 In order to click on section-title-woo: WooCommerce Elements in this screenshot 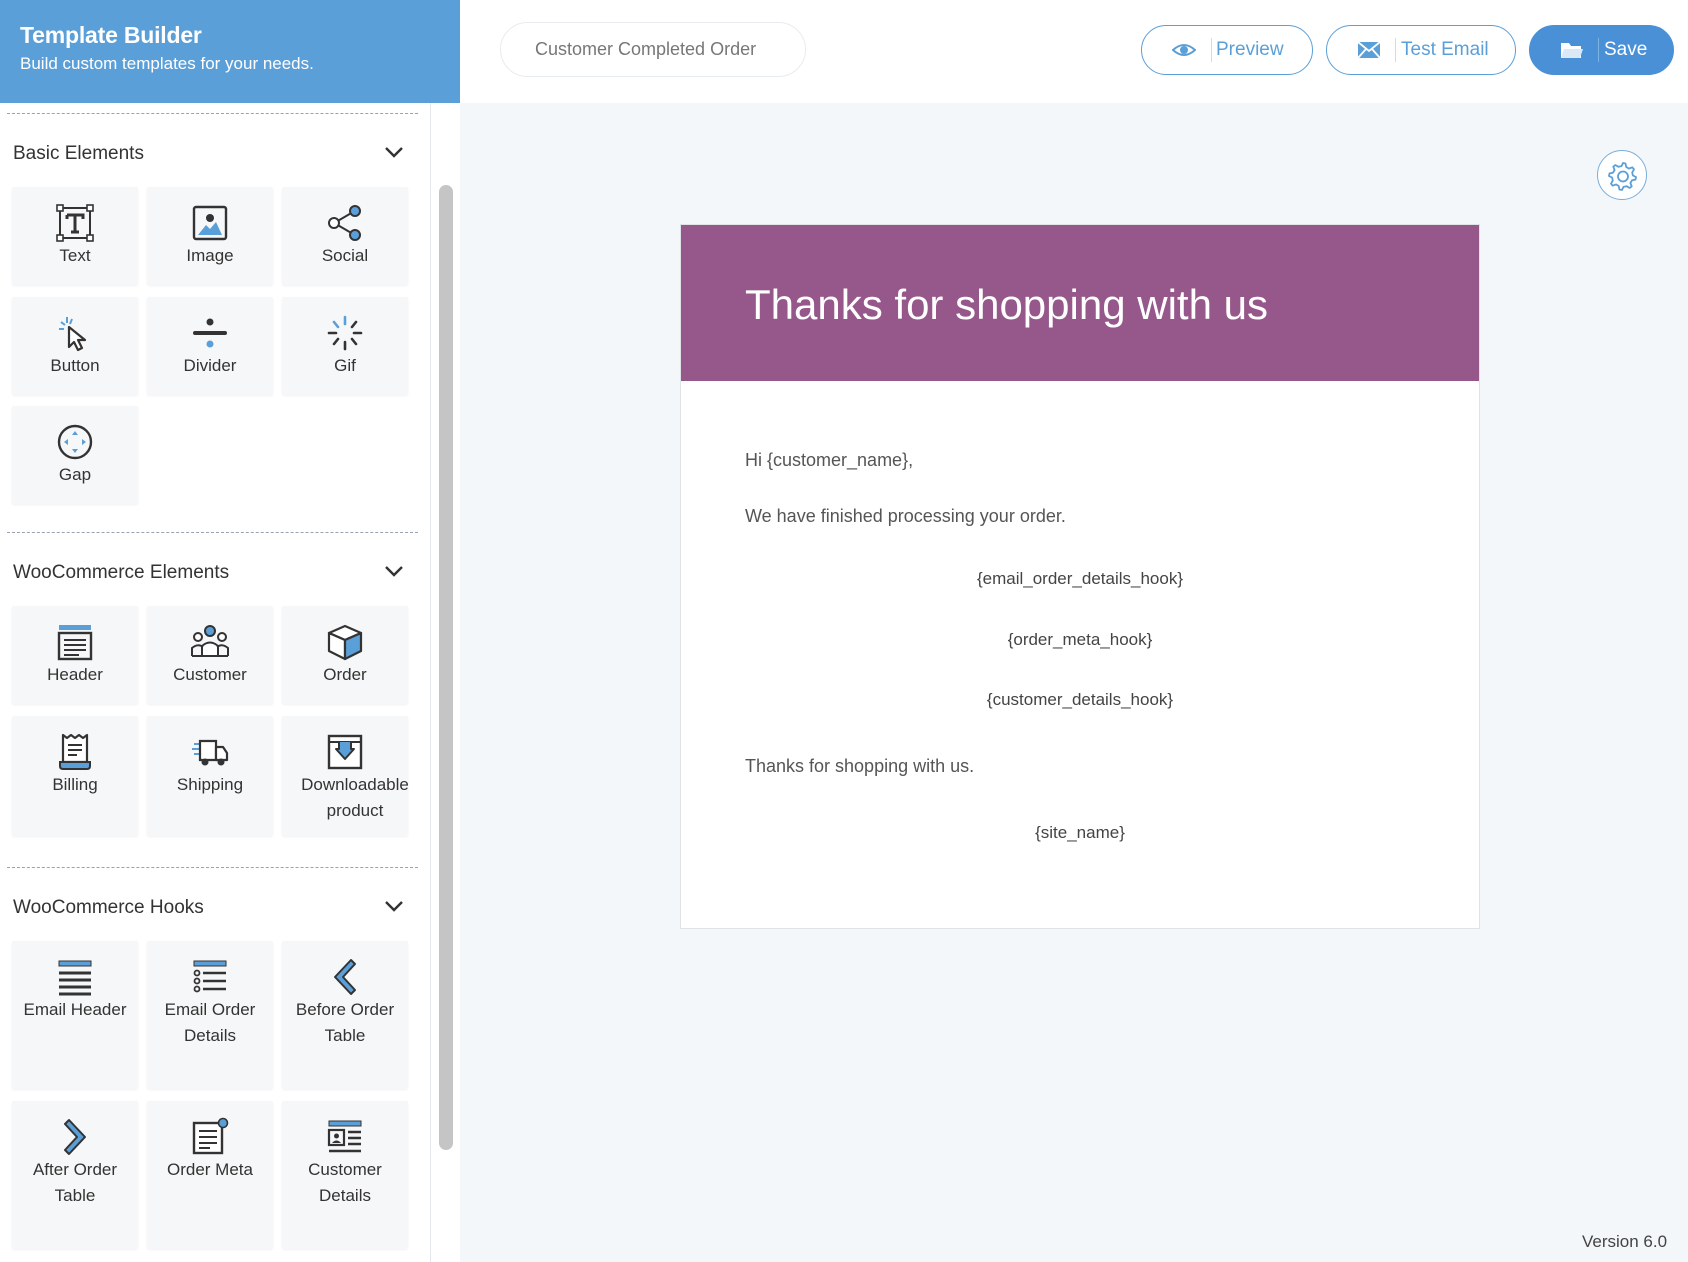, I will do `click(121, 572)`.